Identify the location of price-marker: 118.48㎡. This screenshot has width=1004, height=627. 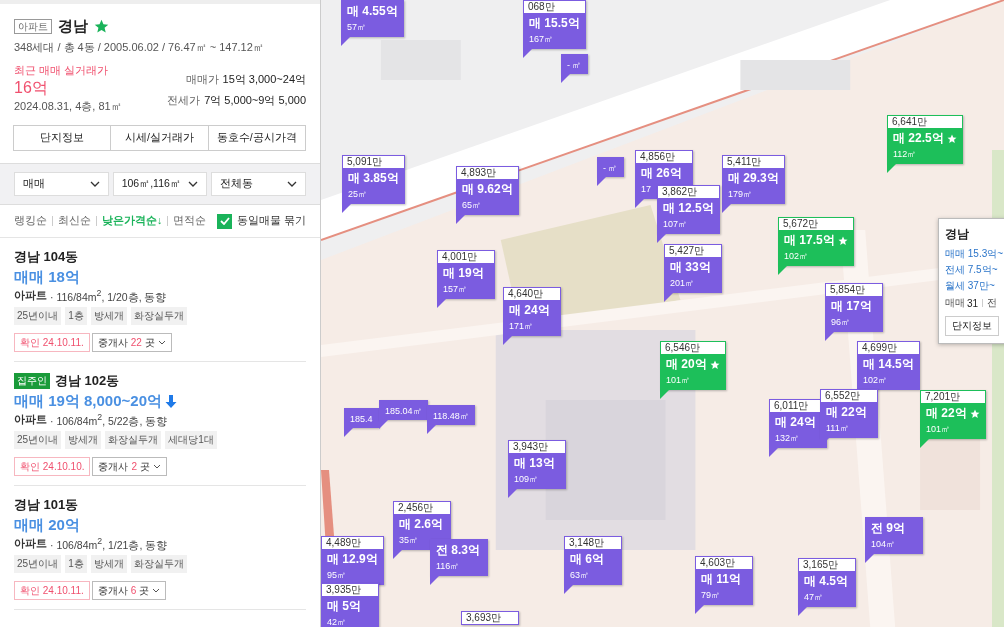
(451, 415).